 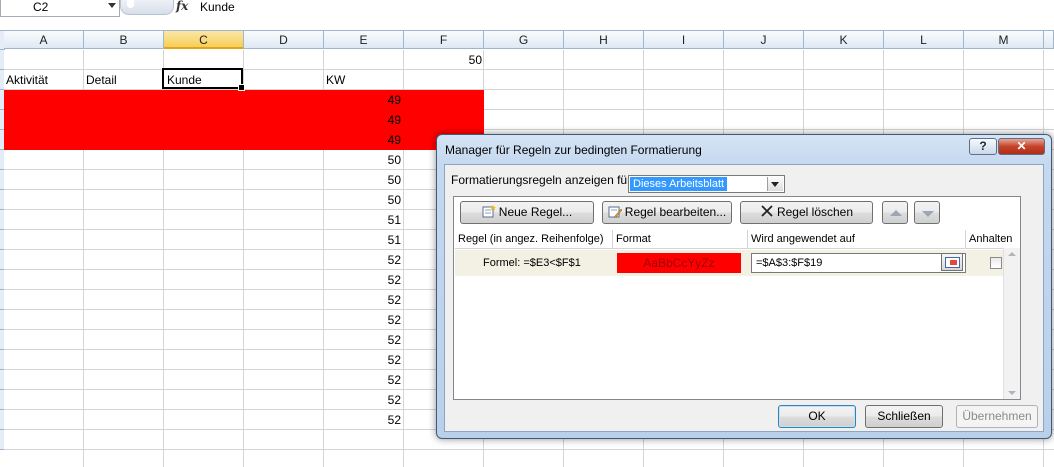 I want to click on move-up-button, so click(x=895, y=212).